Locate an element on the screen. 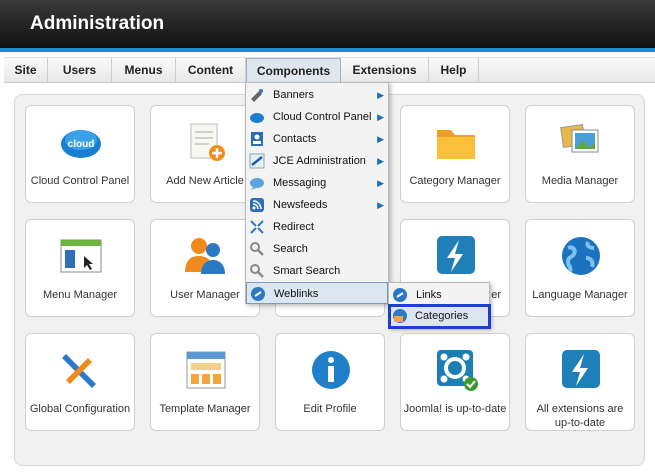  rss-icon is located at coordinates (257, 205).